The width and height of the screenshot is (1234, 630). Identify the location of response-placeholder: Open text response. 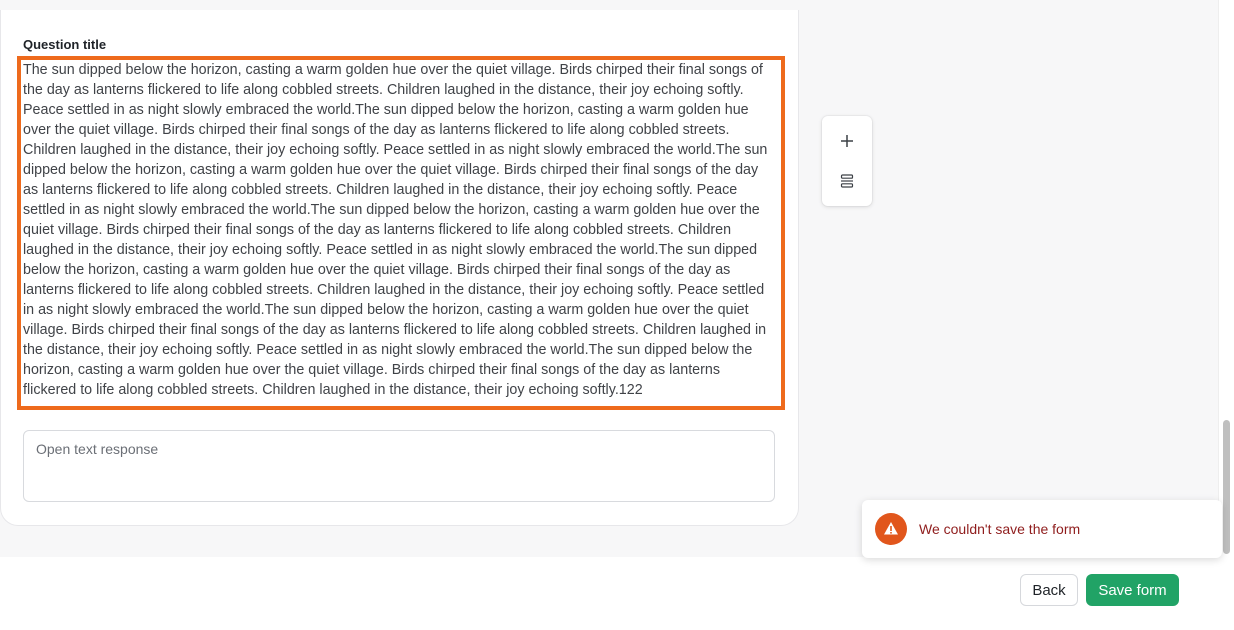
(97, 449).